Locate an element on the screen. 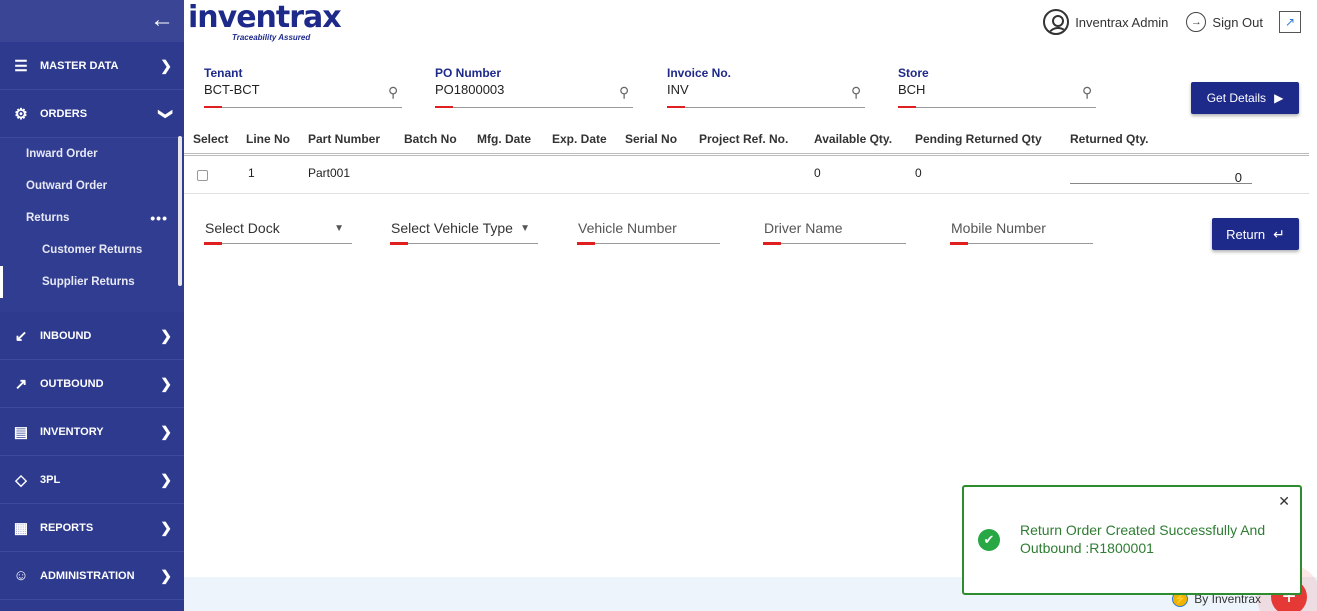 Image resolution: width=1317 pixels, height=611 pixels. dock-select: Select Dock ▼ is located at coordinates (278, 231).